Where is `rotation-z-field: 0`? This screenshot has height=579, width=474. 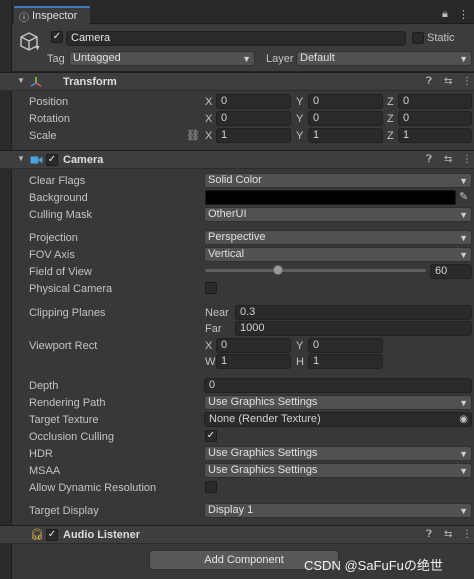 rotation-z-field: 0 is located at coordinates (435, 118).